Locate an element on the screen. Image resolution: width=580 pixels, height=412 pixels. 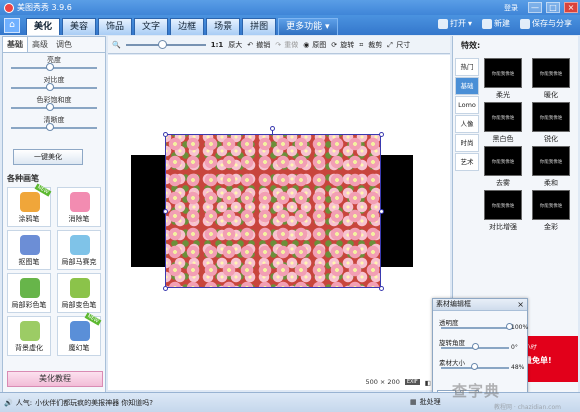
effect-contrast: 你能我像谁 对比增强 is located at coordinates (503, 211).